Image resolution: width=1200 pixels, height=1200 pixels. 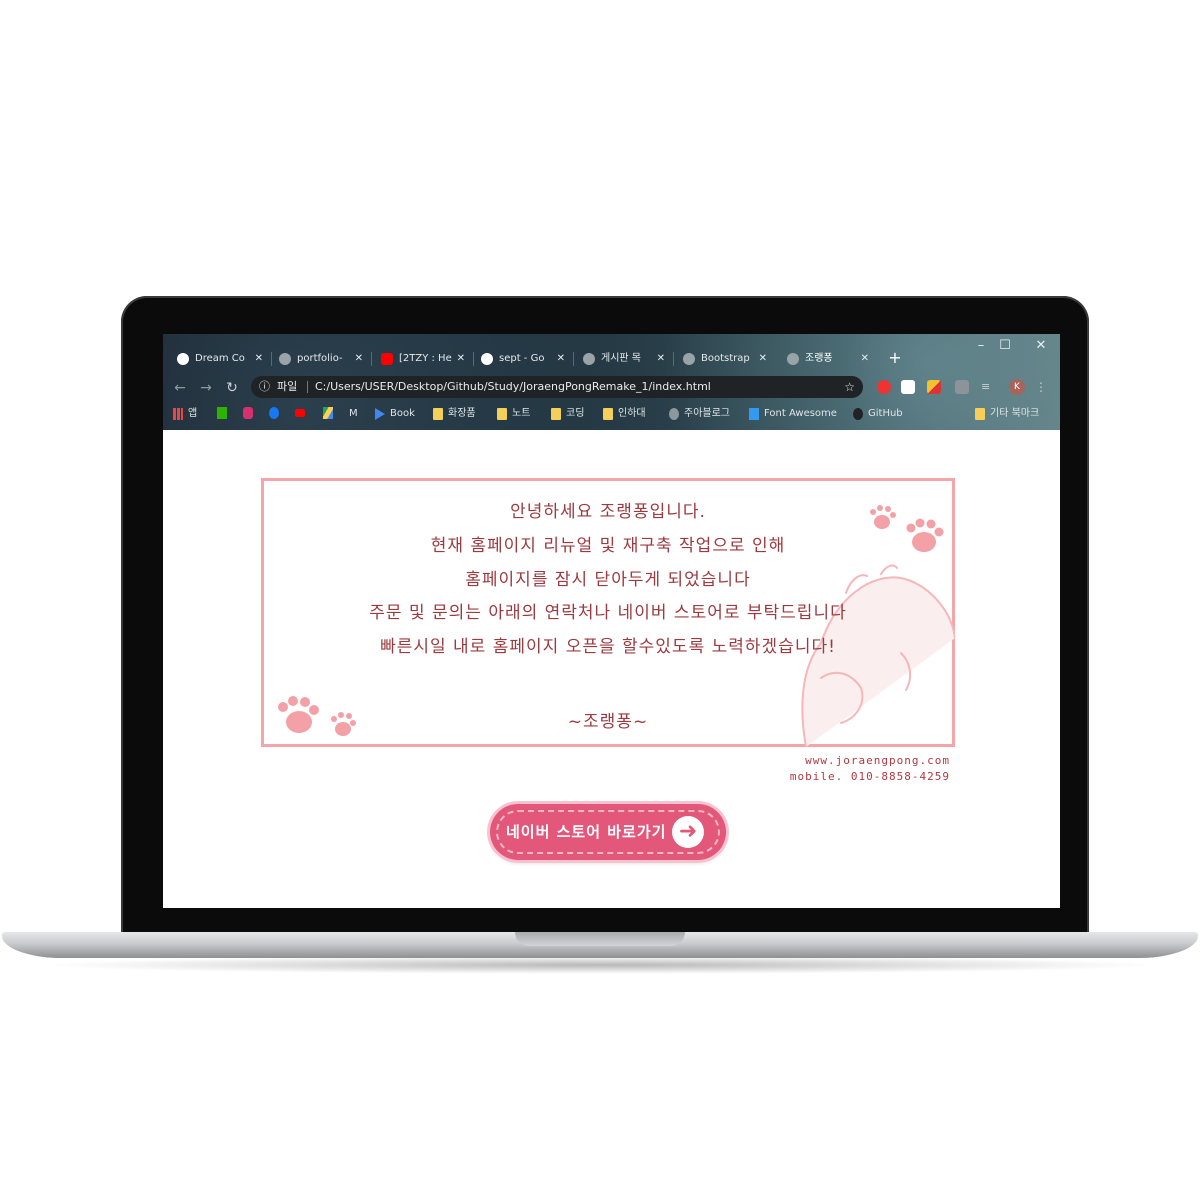 I want to click on gmail-icon: M, so click(x=353, y=413).